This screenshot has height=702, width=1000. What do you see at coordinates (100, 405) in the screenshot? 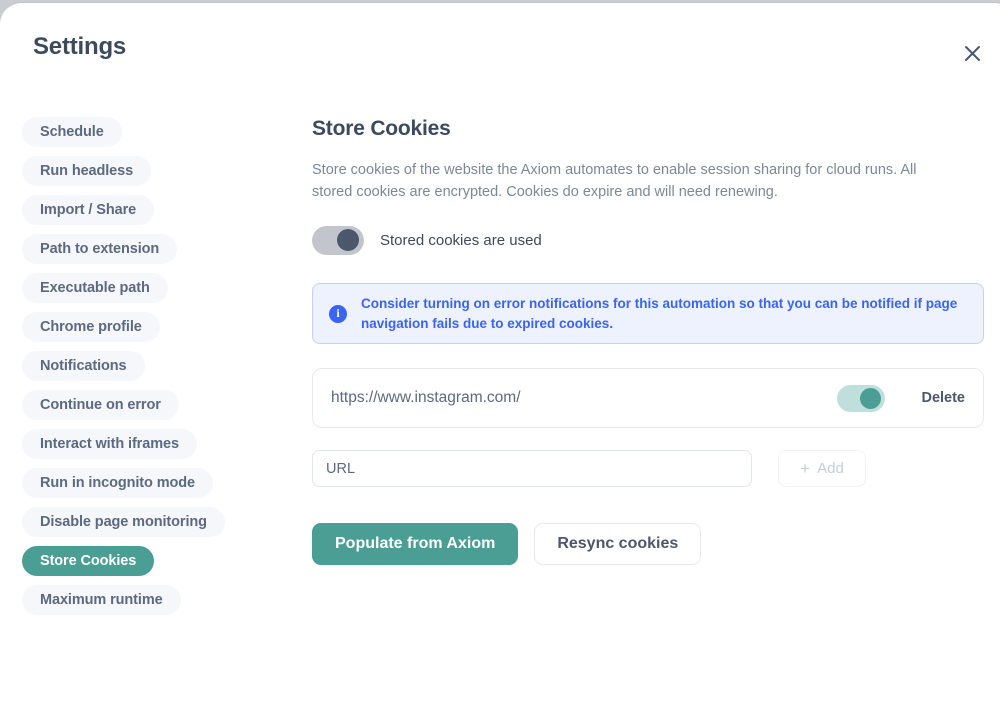
I see `sidebar-item-continue-on-error: Continue on error` at bounding box center [100, 405].